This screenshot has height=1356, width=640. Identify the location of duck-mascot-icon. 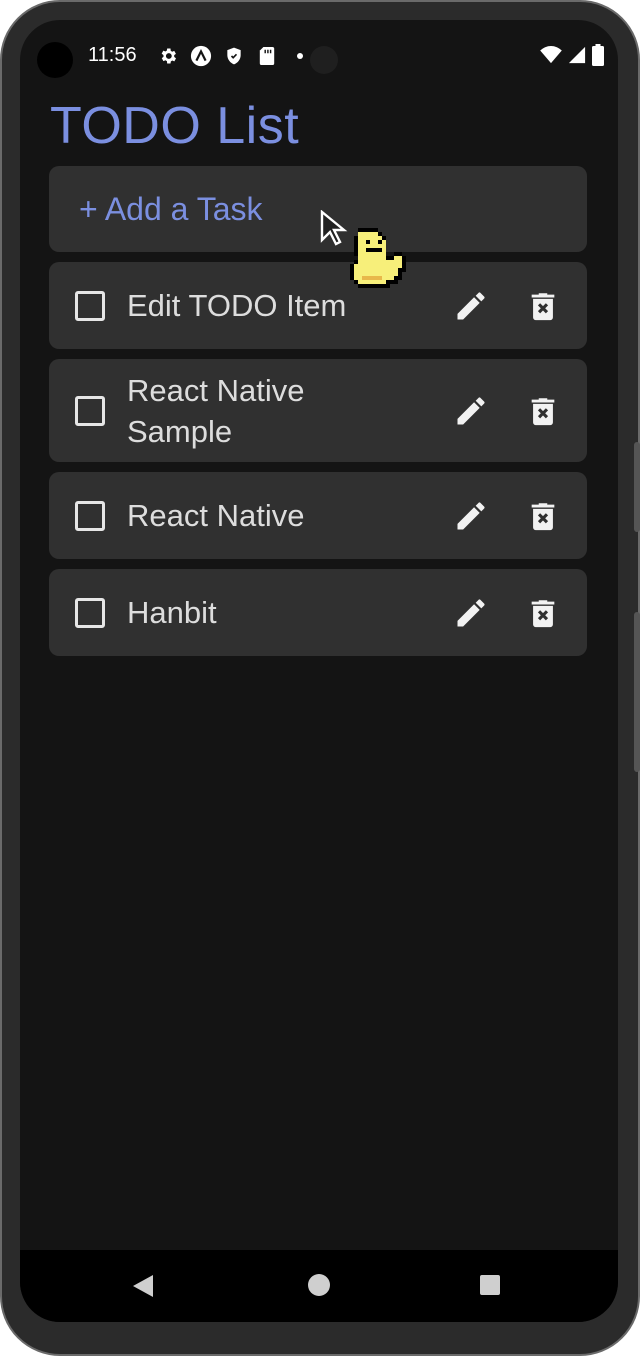
(372, 264).